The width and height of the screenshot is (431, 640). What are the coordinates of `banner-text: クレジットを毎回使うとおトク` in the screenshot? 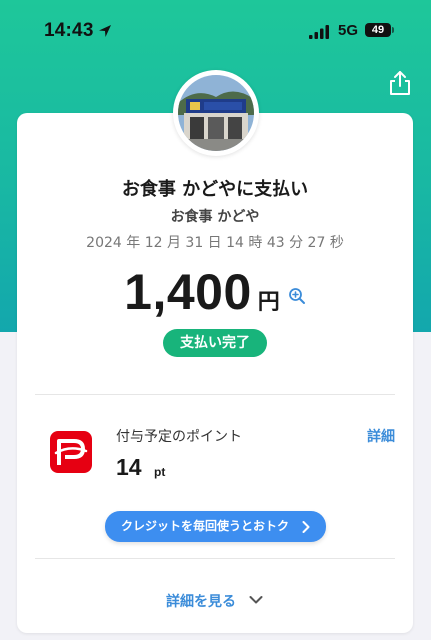 It's located at (205, 526).